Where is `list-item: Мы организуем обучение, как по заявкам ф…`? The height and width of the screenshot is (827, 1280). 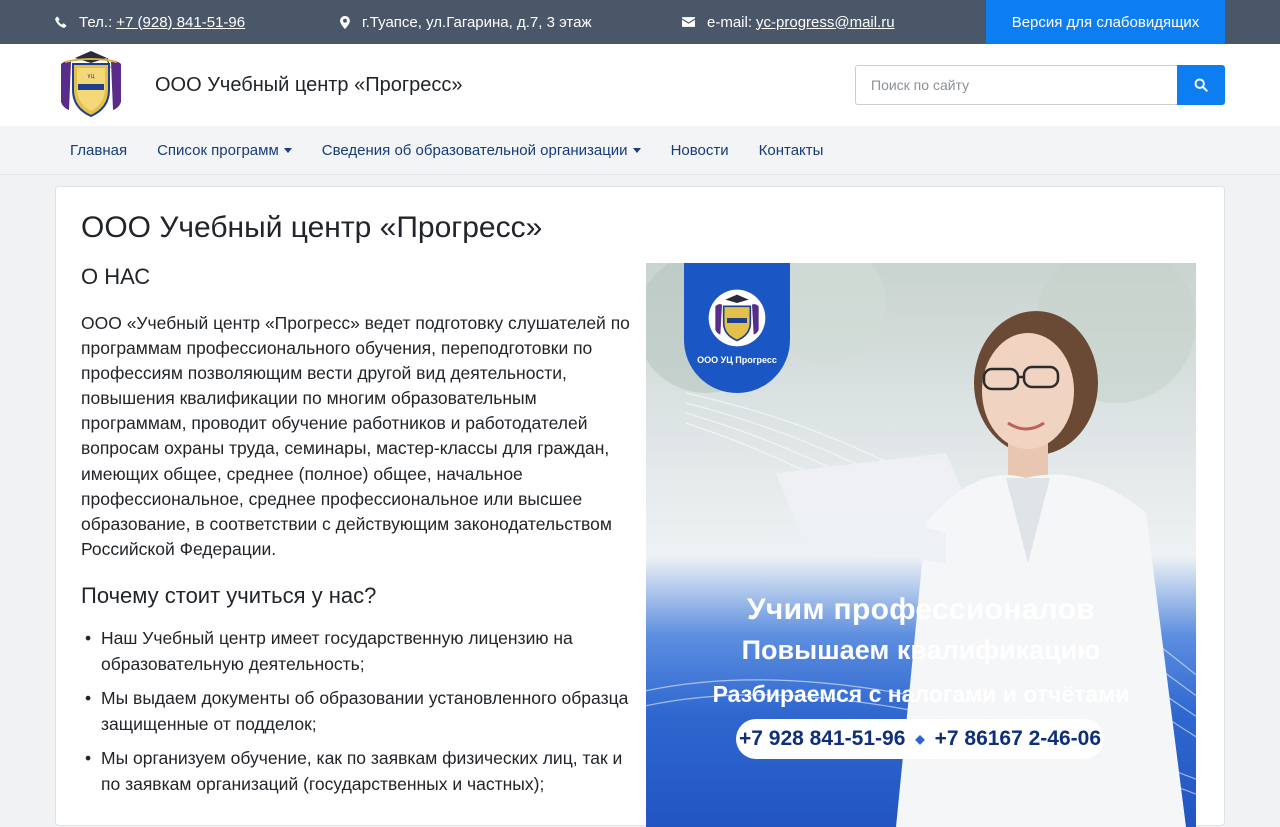 list-item: Мы организуем обучение, как по заявкам ф… is located at coordinates (361, 771).